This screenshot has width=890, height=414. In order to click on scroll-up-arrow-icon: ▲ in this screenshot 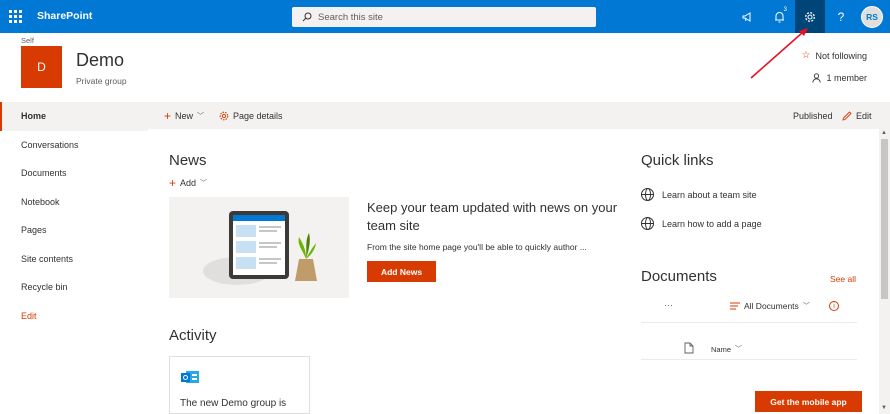, I will do `click(884, 133)`.